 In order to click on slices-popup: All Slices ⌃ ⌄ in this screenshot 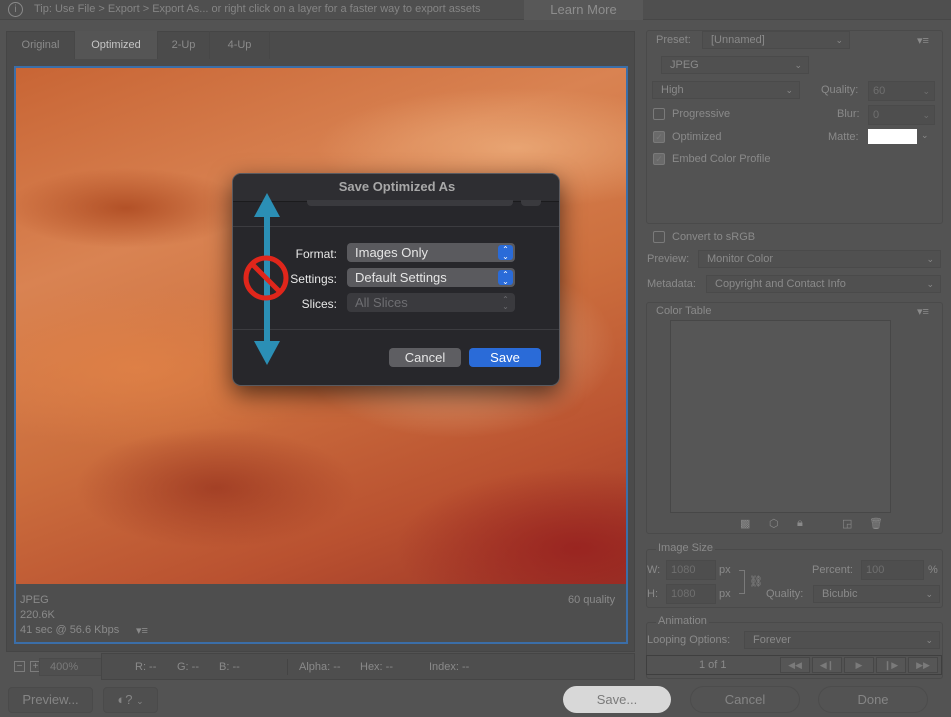, I will do `click(431, 302)`.